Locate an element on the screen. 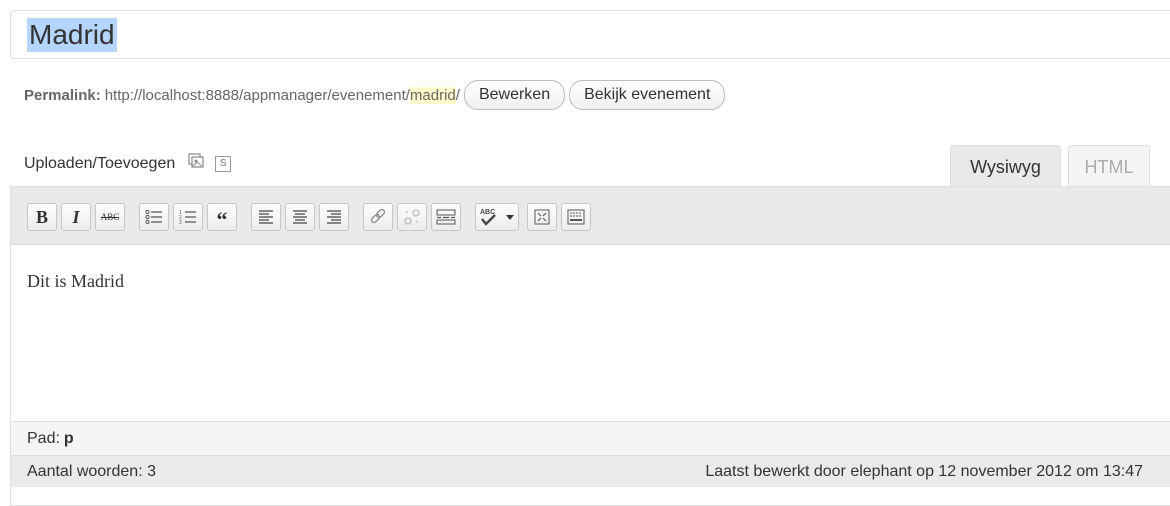  spellcheck-button: ABC is located at coordinates (497, 217).